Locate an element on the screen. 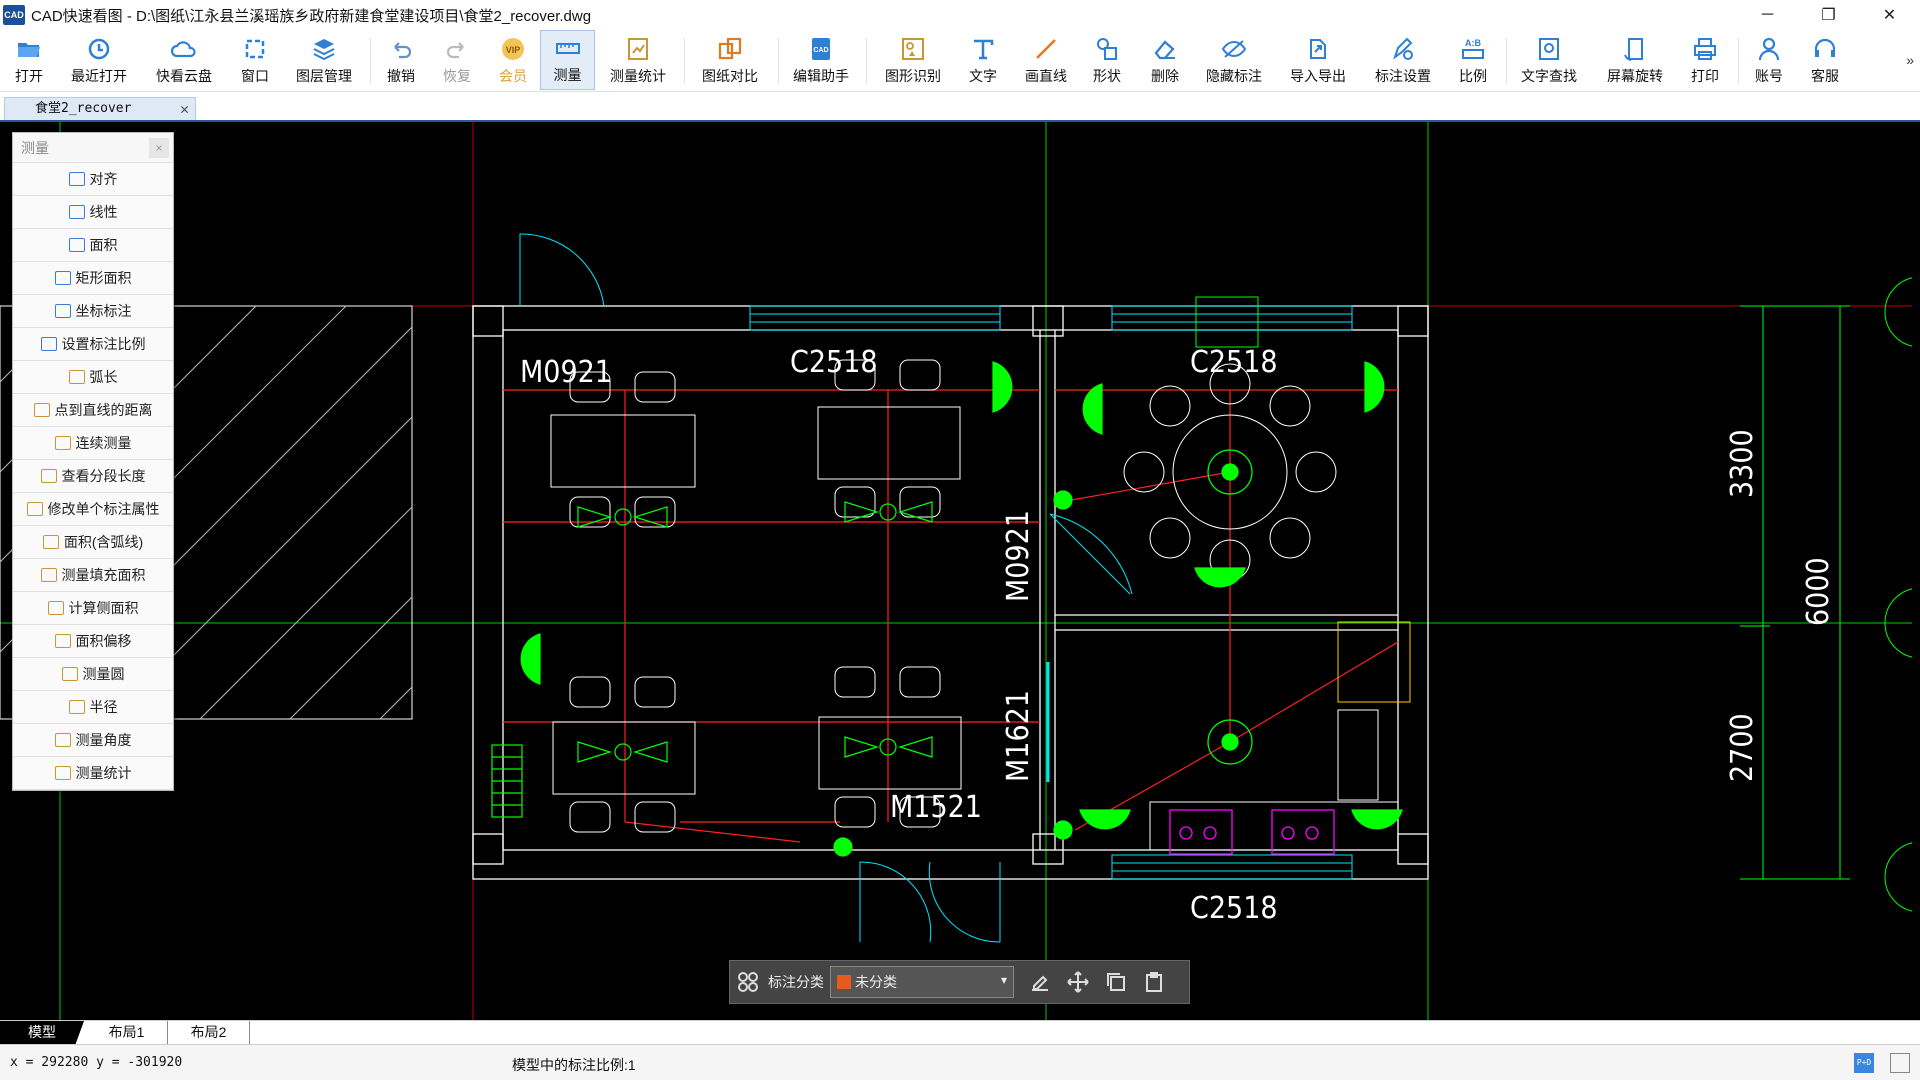  undo-button: 撤销 is located at coordinates (401, 60).